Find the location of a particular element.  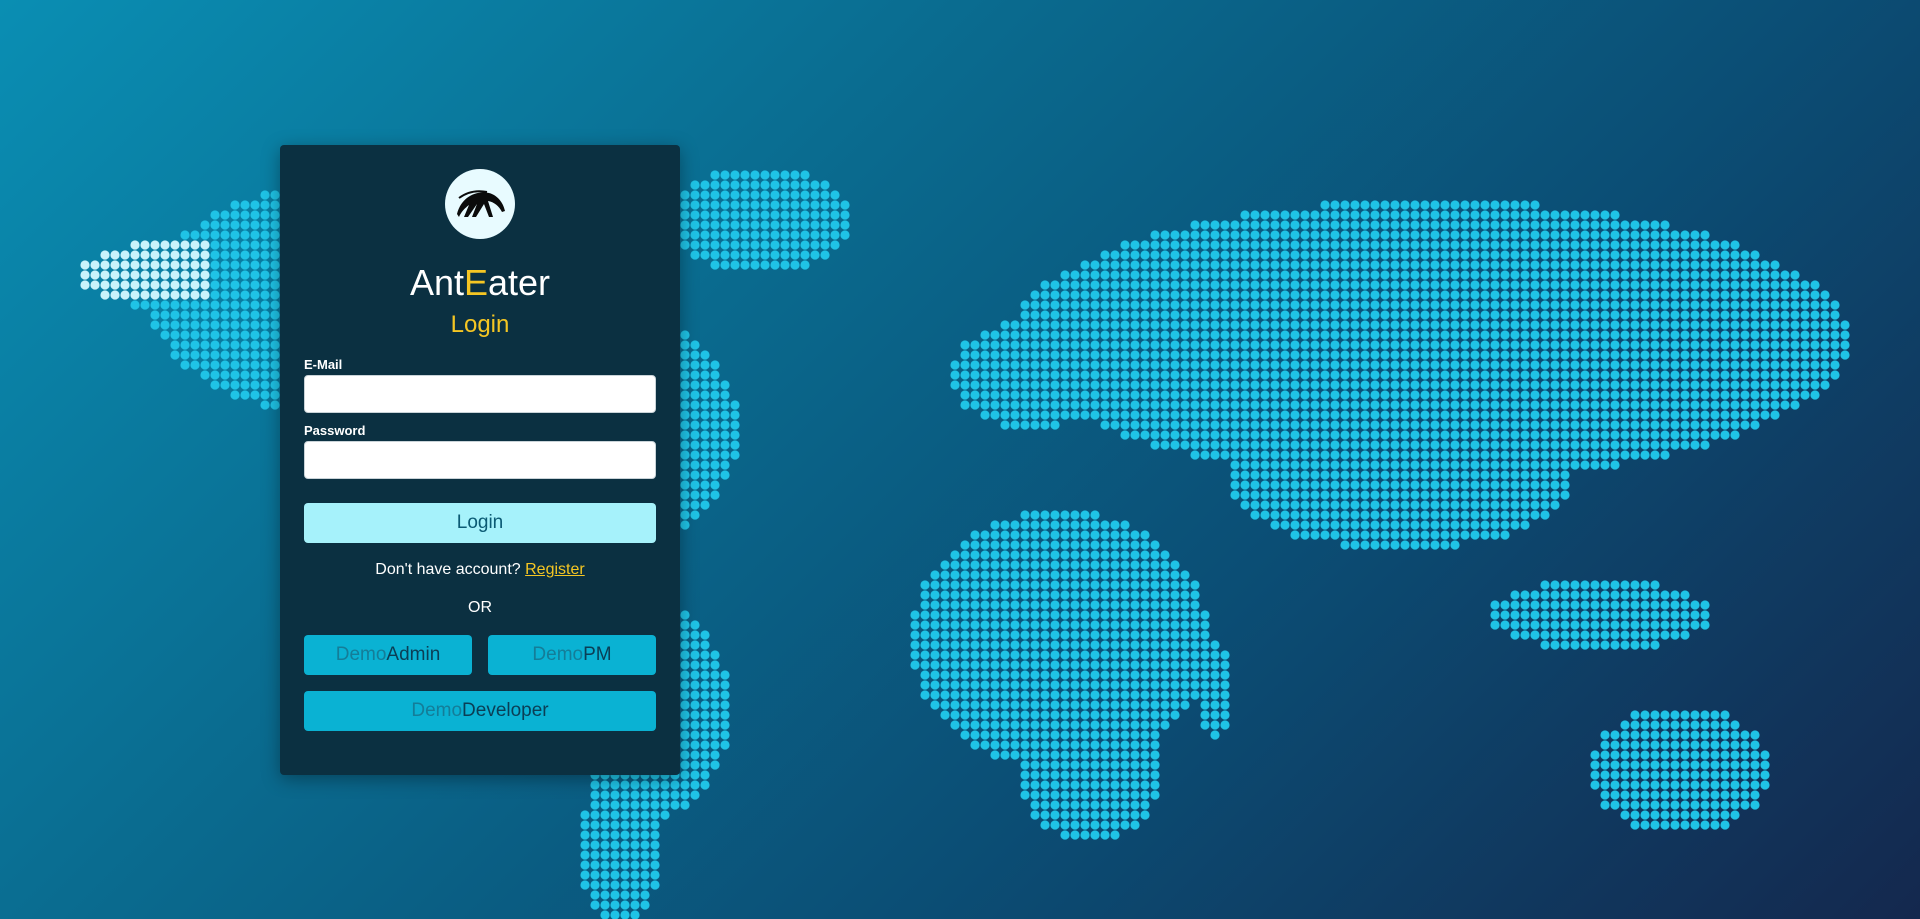

register-link: Register is located at coordinates (555, 569).